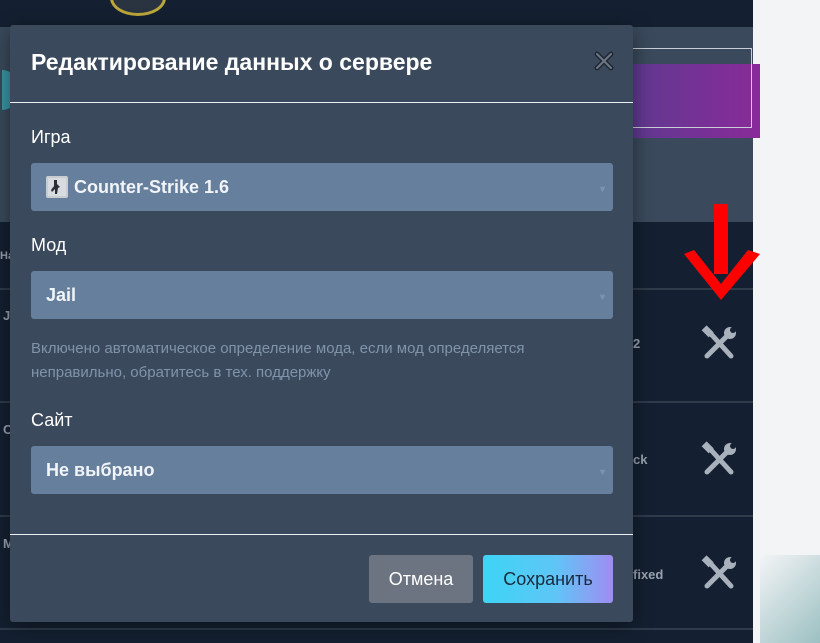 The image size is (820, 643). I want to click on server-banner-frame, so click(686, 88).